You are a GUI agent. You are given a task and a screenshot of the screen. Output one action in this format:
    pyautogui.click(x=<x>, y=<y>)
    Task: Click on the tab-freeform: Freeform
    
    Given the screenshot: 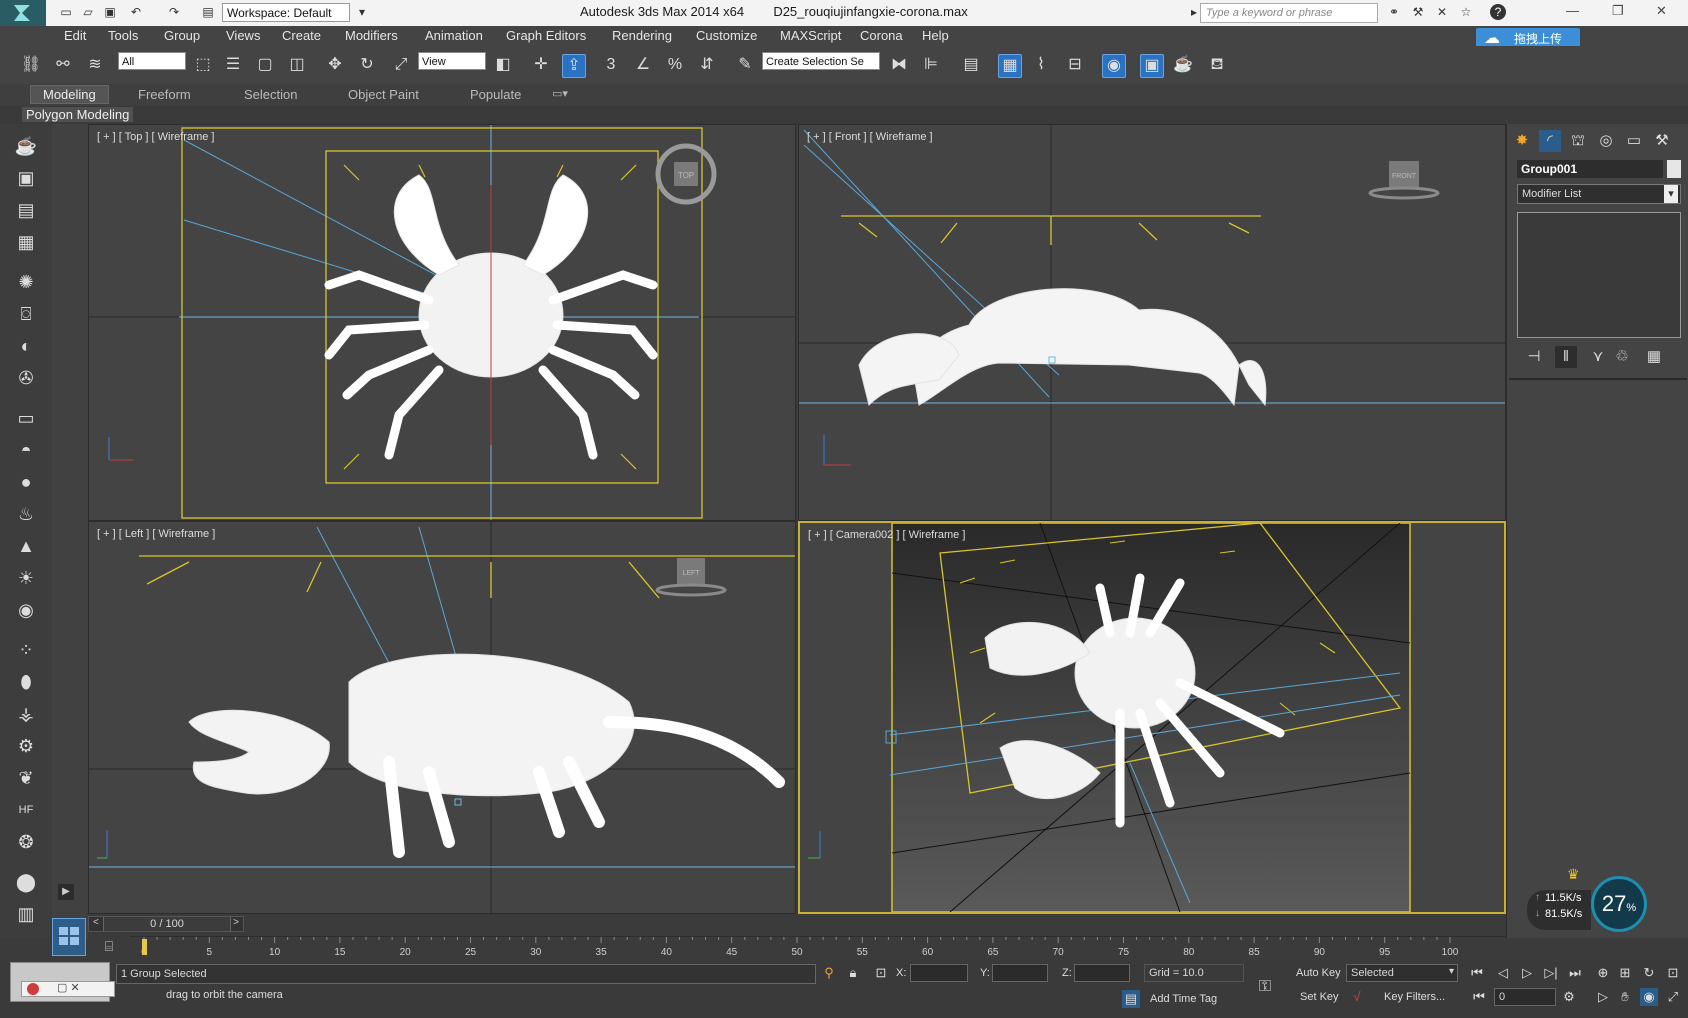 What is the action you would take?
    pyautogui.click(x=164, y=94)
    